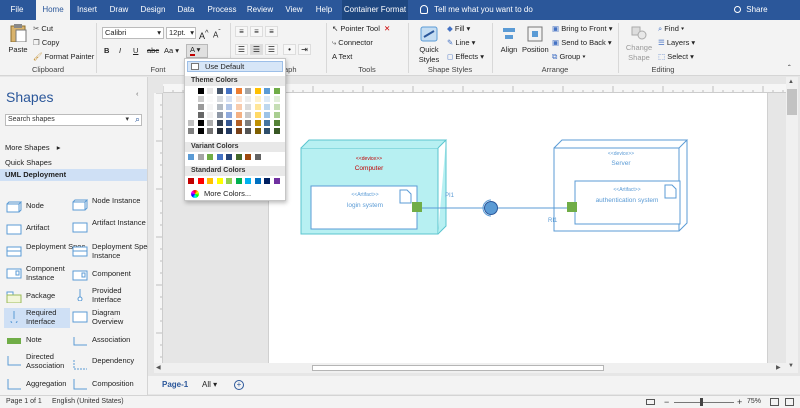 This screenshot has height=408, width=800. Describe the element at coordinates (108, 342) in the screenshot. I see `stencil-association: Association` at that location.